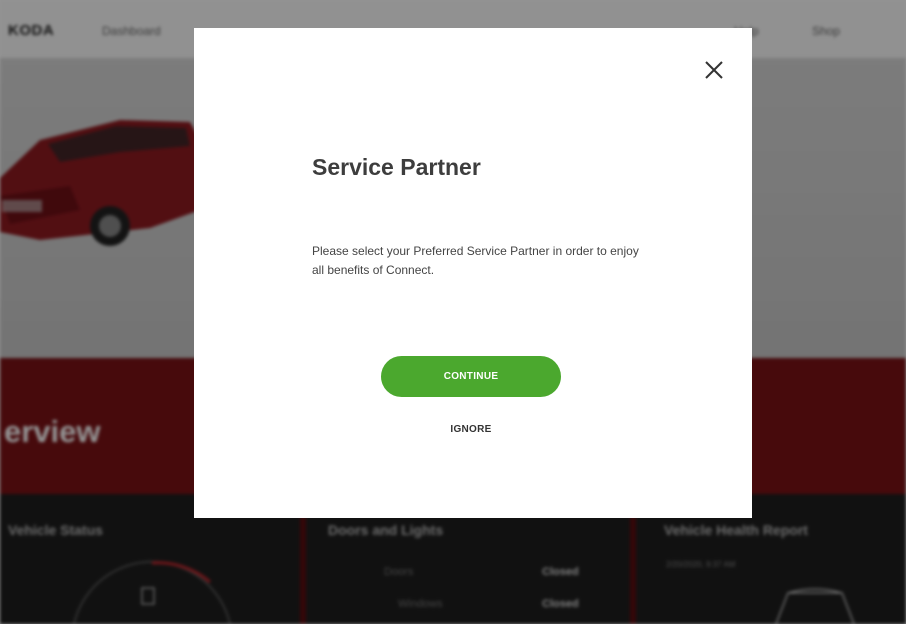 The width and height of the screenshot is (906, 624). What do you see at coordinates (714, 70) in the screenshot?
I see `close-icon` at bounding box center [714, 70].